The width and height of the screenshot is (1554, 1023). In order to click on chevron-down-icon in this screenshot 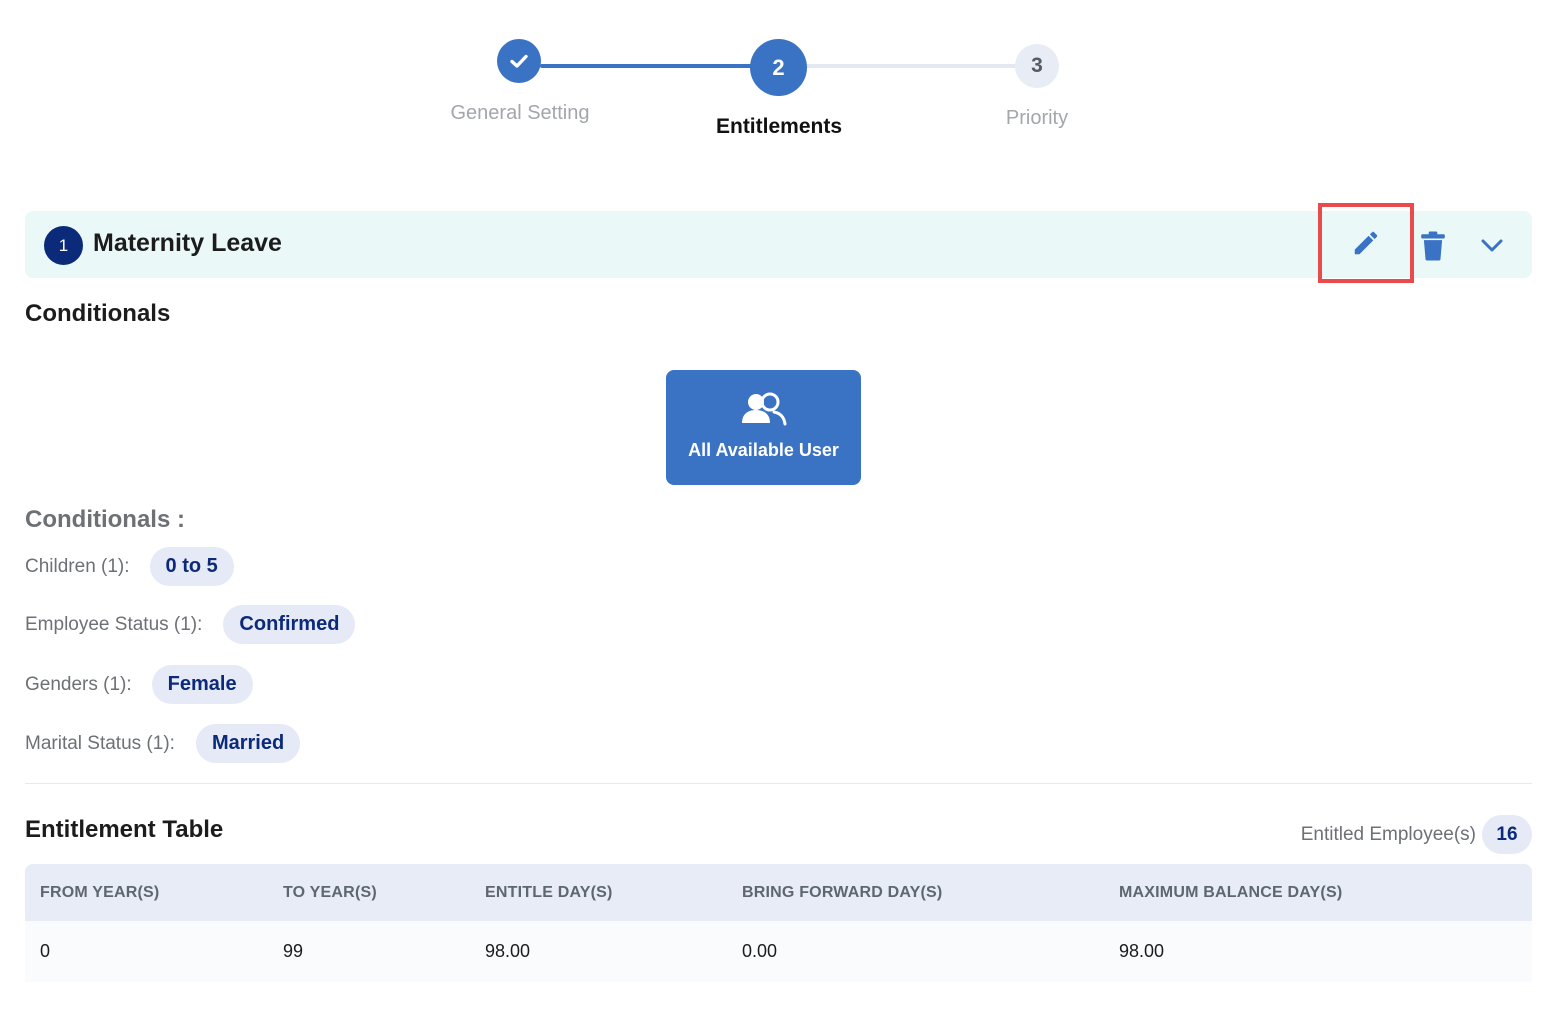, I will do `click(1492, 245)`.